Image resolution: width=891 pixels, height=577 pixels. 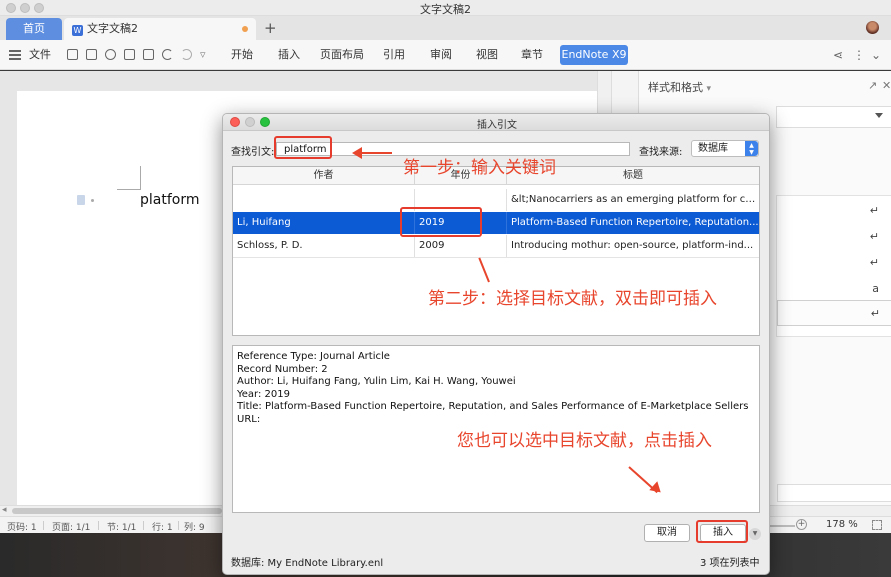 I want to click on column-header-author: 作者, so click(x=324, y=176).